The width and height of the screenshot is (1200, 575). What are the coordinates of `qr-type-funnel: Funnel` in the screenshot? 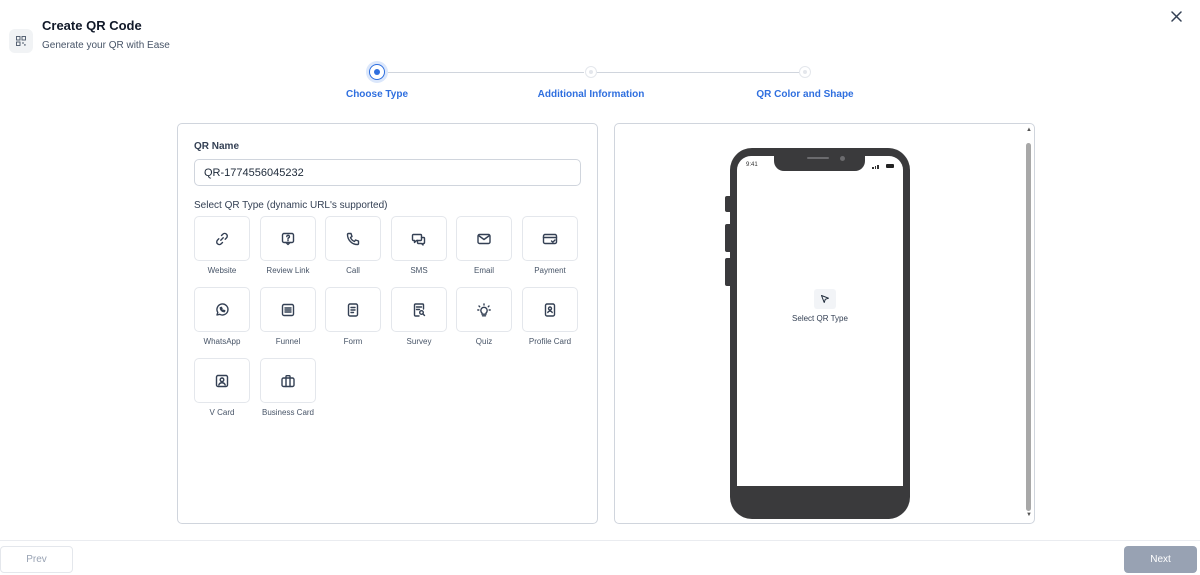 It's located at (288, 321).